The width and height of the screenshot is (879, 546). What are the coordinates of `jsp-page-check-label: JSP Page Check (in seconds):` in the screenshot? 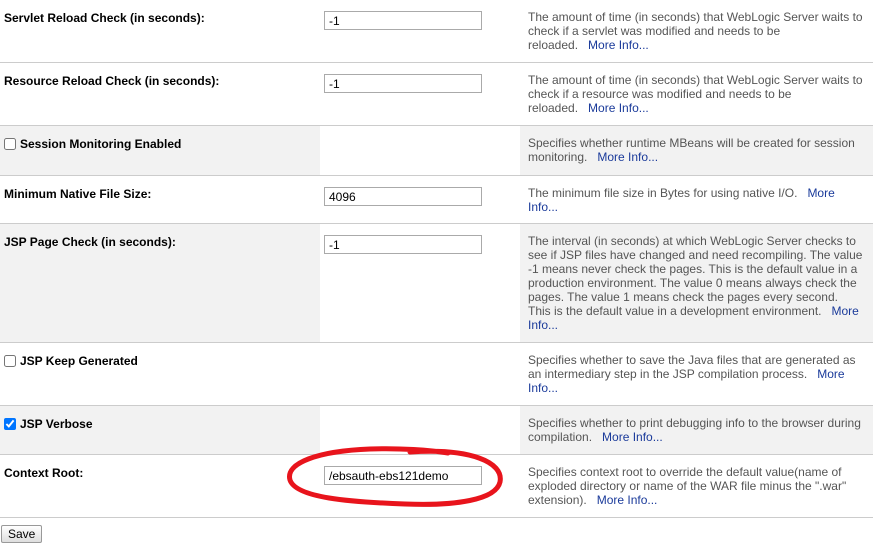 It's located at (90, 242).